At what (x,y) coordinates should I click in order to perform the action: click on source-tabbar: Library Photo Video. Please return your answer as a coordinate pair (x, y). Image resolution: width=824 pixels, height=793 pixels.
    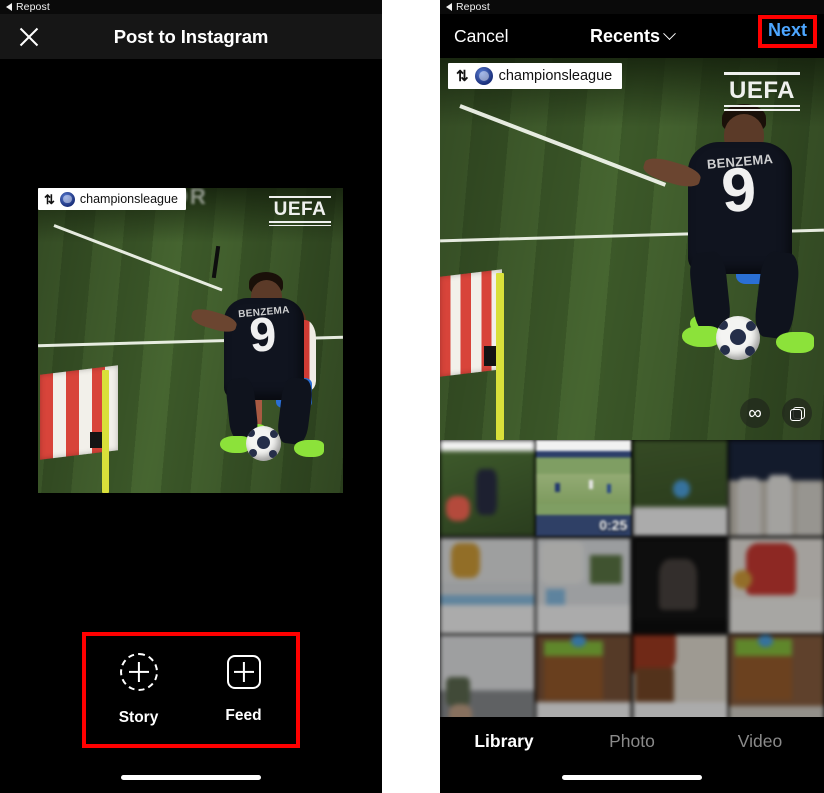
    Looking at the image, I should click on (632, 755).